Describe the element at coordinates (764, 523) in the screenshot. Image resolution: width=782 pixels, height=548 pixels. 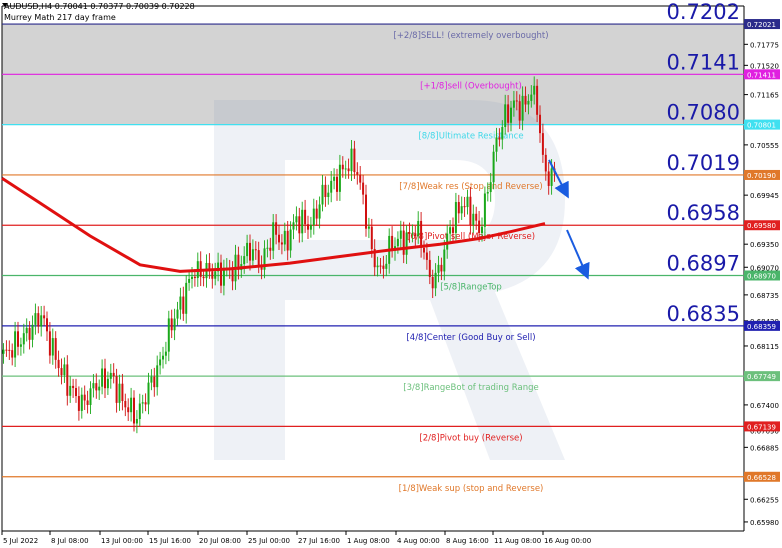
I see `price-tick-label: 0.65980` at that location.